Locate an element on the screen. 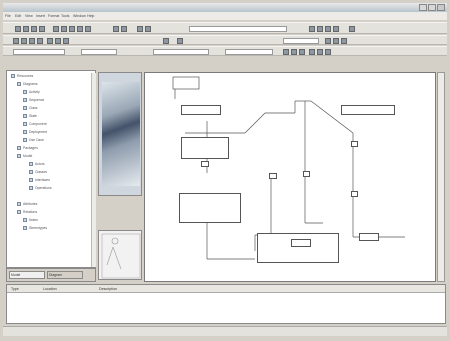  menu-edit: Edit is located at coordinates (18, 16).